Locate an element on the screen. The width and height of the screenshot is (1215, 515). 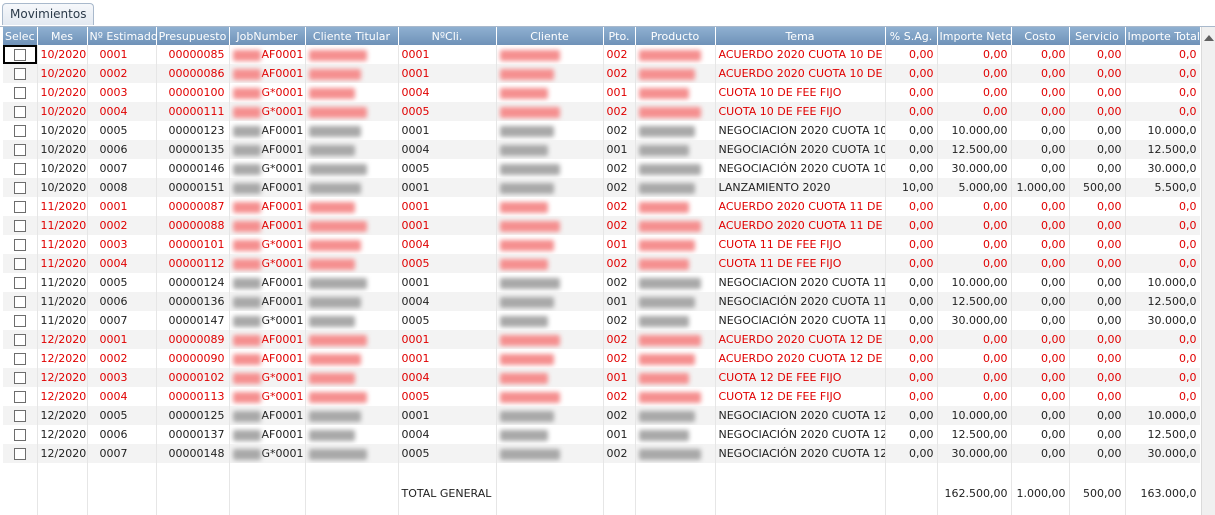
cell-neto: 12.500,00 is located at coordinates (974, 301).